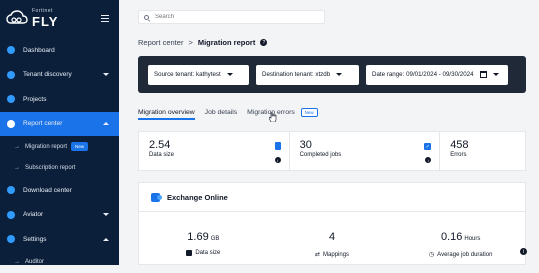 The height and width of the screenshot is (273, 539). Describe the element at coordinates (464, 255) in the screenshot. I see `stat-label: Average job duration` at that location.